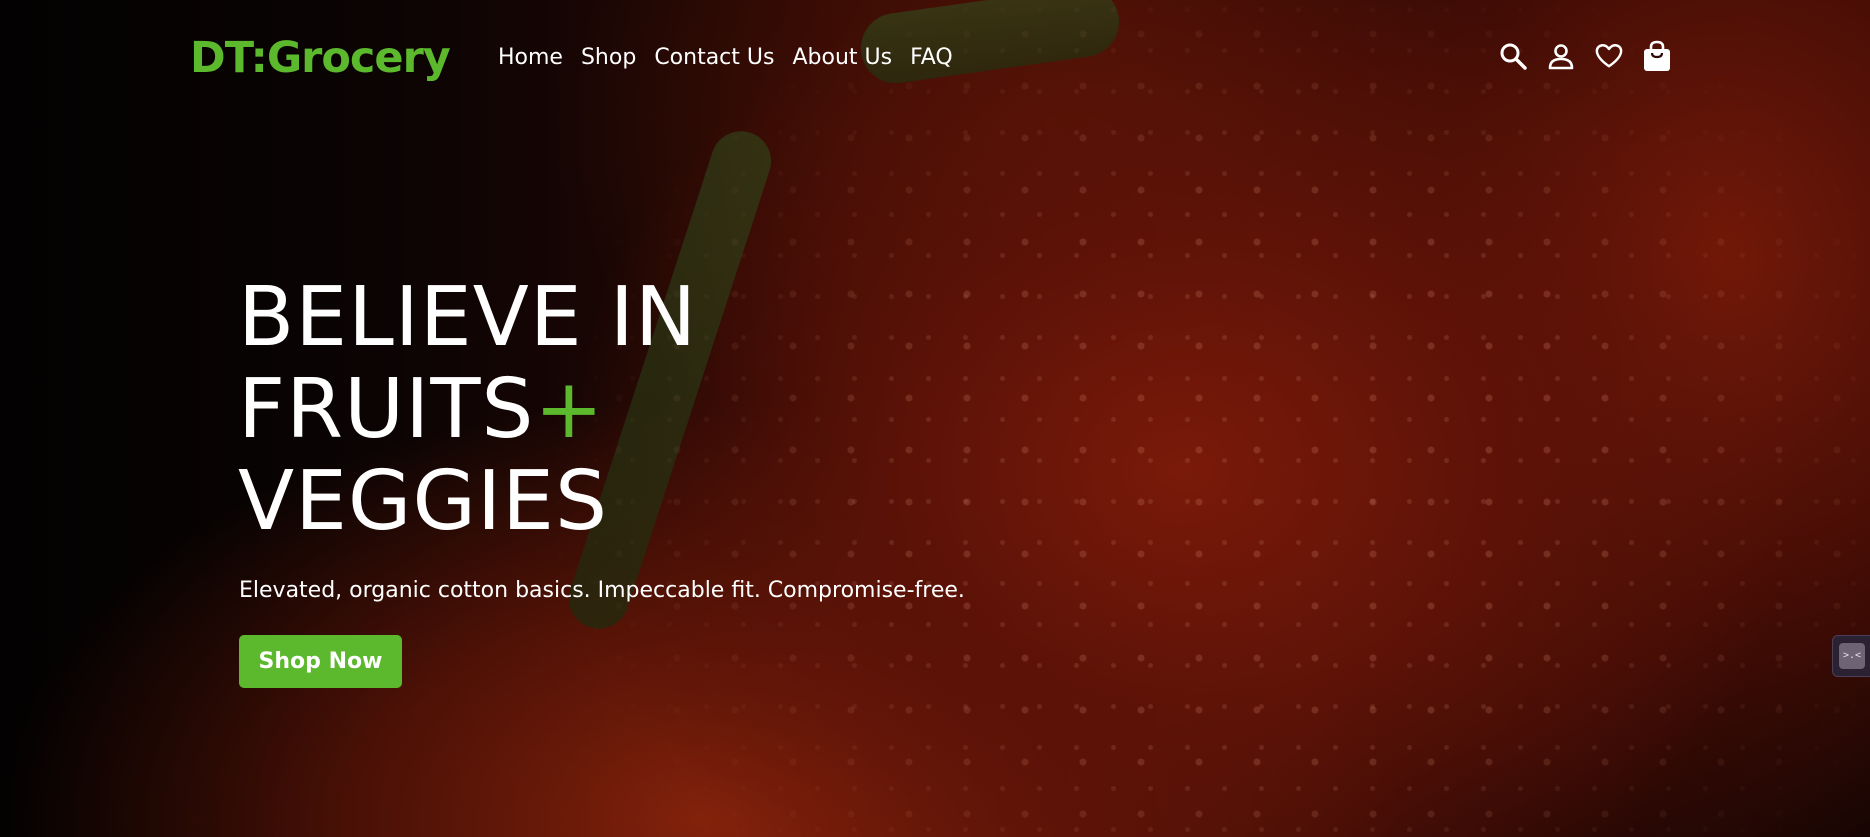 Image resolution: width=1870 pixels, height=837 pixels. Describe the element at coordinates (386, 409) in the screenshot. I see `headline-line-2: FRUITS` at that location.